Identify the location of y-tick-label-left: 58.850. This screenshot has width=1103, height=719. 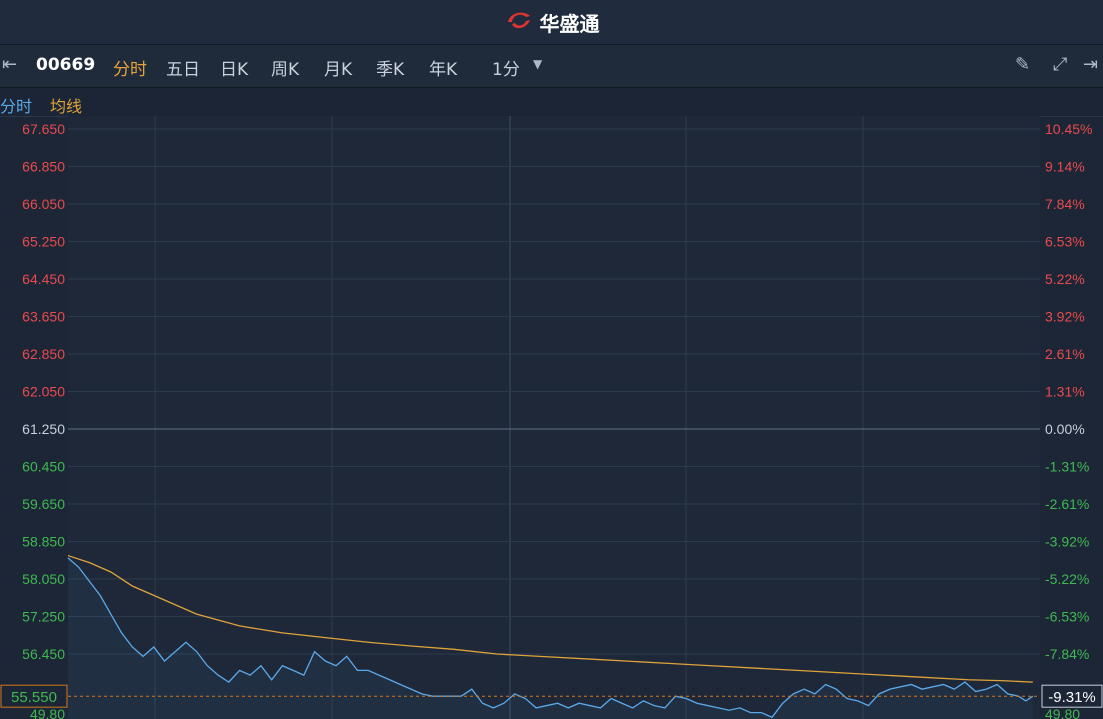
(43, 542).